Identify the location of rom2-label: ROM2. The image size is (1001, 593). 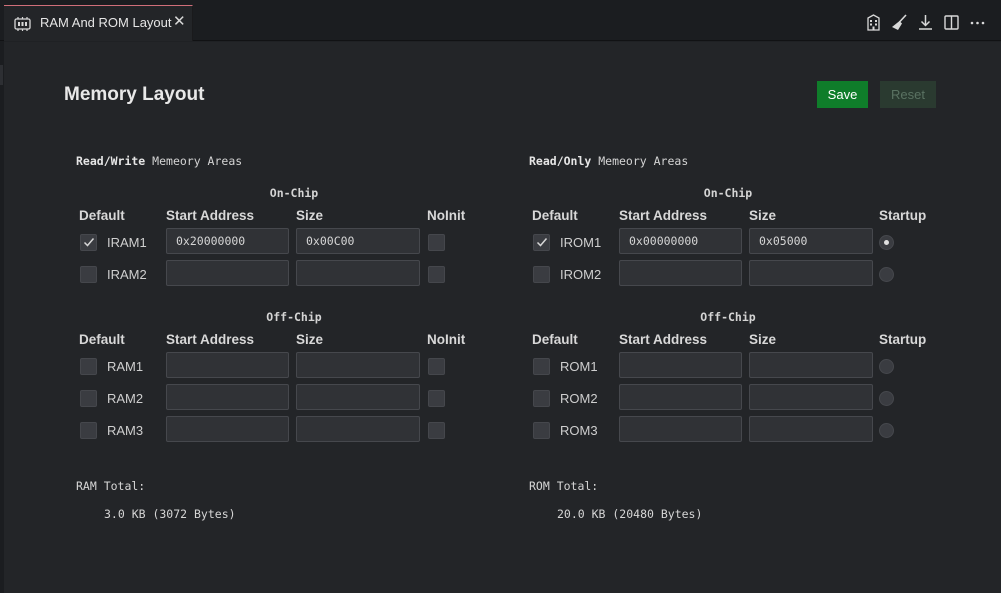
(579, 398).